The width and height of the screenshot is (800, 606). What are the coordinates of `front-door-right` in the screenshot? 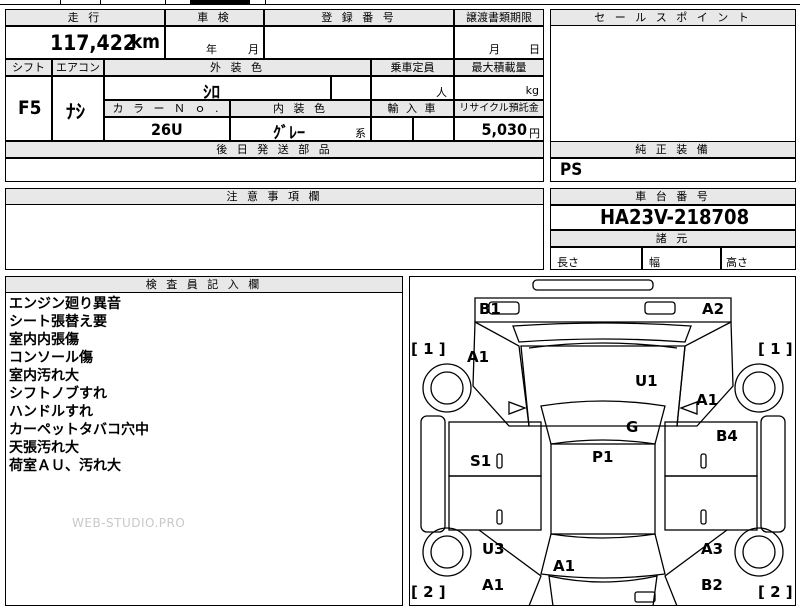 It's located at (711, 449).